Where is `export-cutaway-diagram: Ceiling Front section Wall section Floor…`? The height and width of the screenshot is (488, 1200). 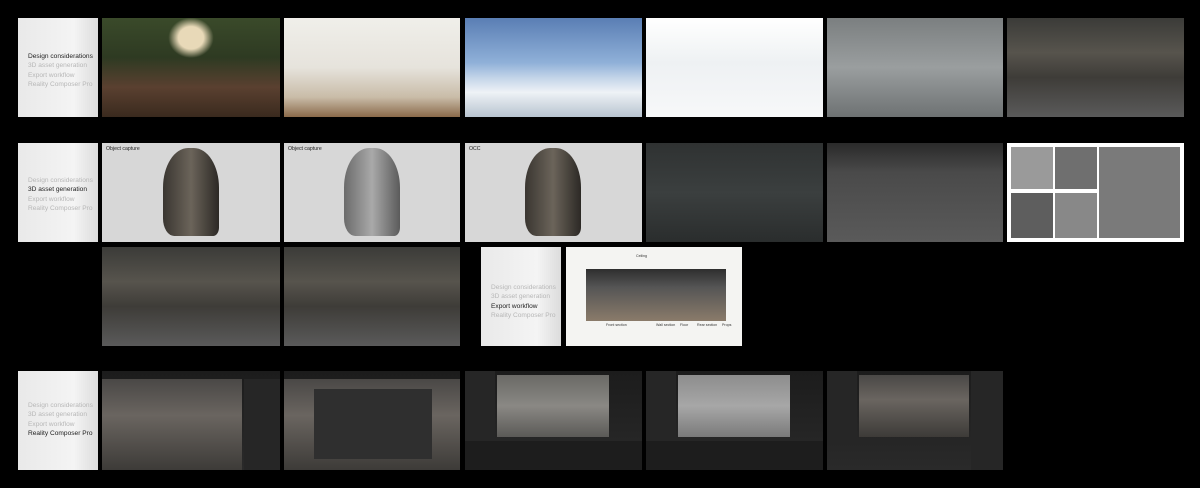 export-cutaway-diagram: Ceiling Front section Wall section Floor… is located at coordinates (654, 296).